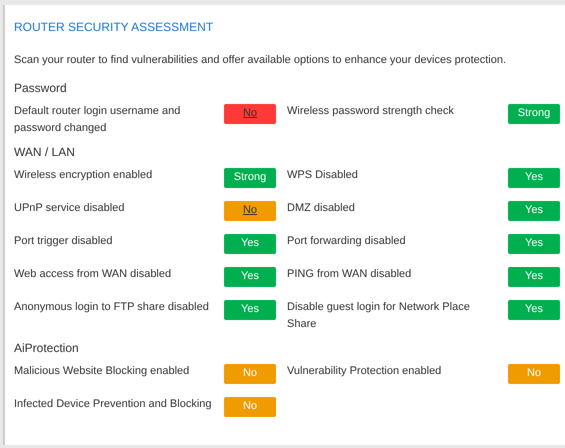 This screenshot has height=448, width=565. Describe the element at coordinates (70, 208) in the screenshot. I see `check-label: UPnP service disabled` at that location.